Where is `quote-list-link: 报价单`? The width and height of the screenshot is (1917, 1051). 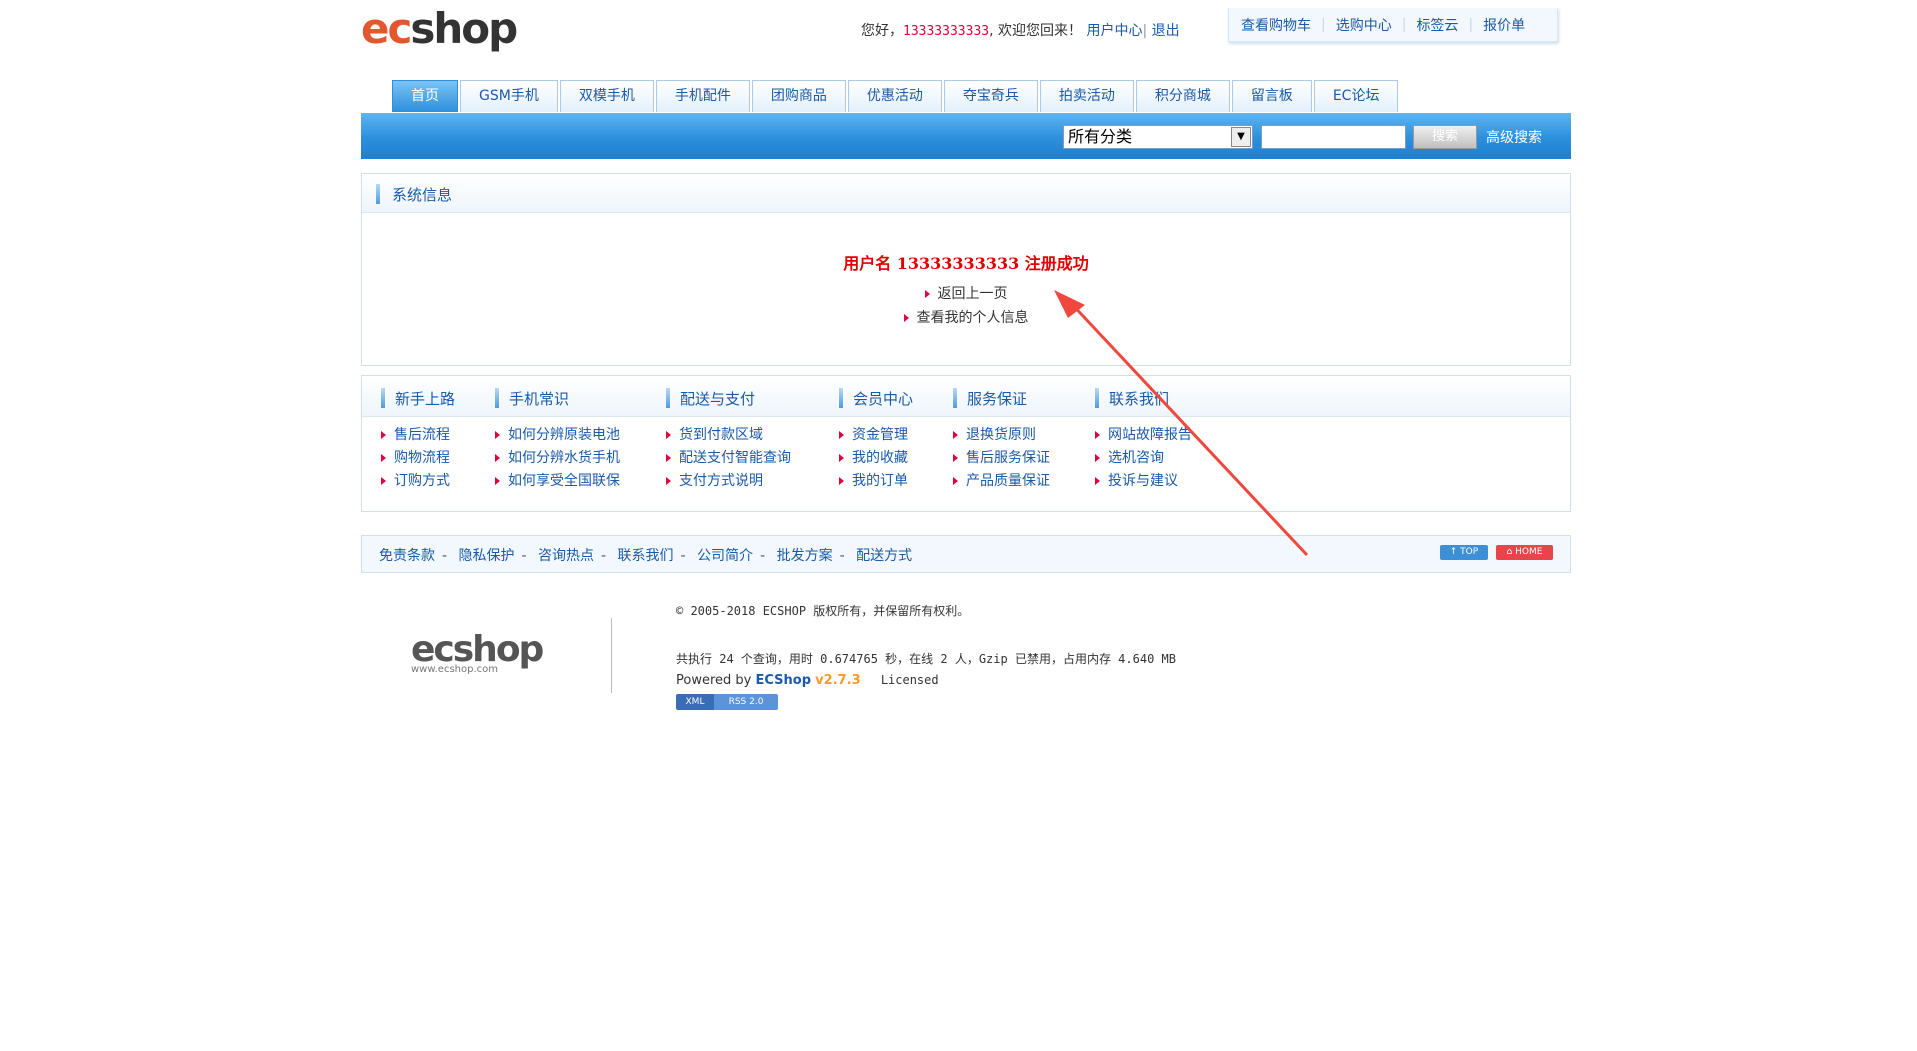
quote-list-link: 报价单 is located at coordinates (1504, 25).